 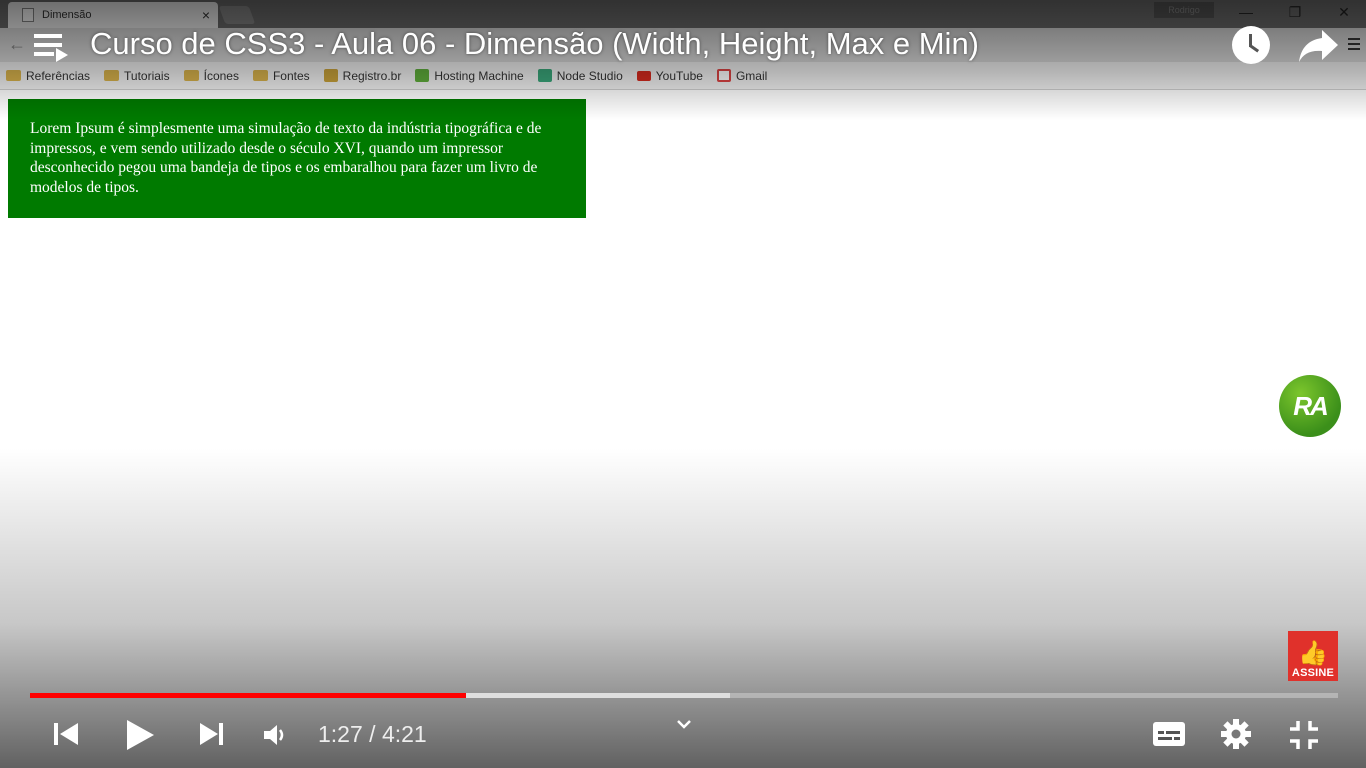 What do you see at coordinates (66, 734) in the screenshot?
I see `skip-previous-icon` at bounding box center [66, 734].